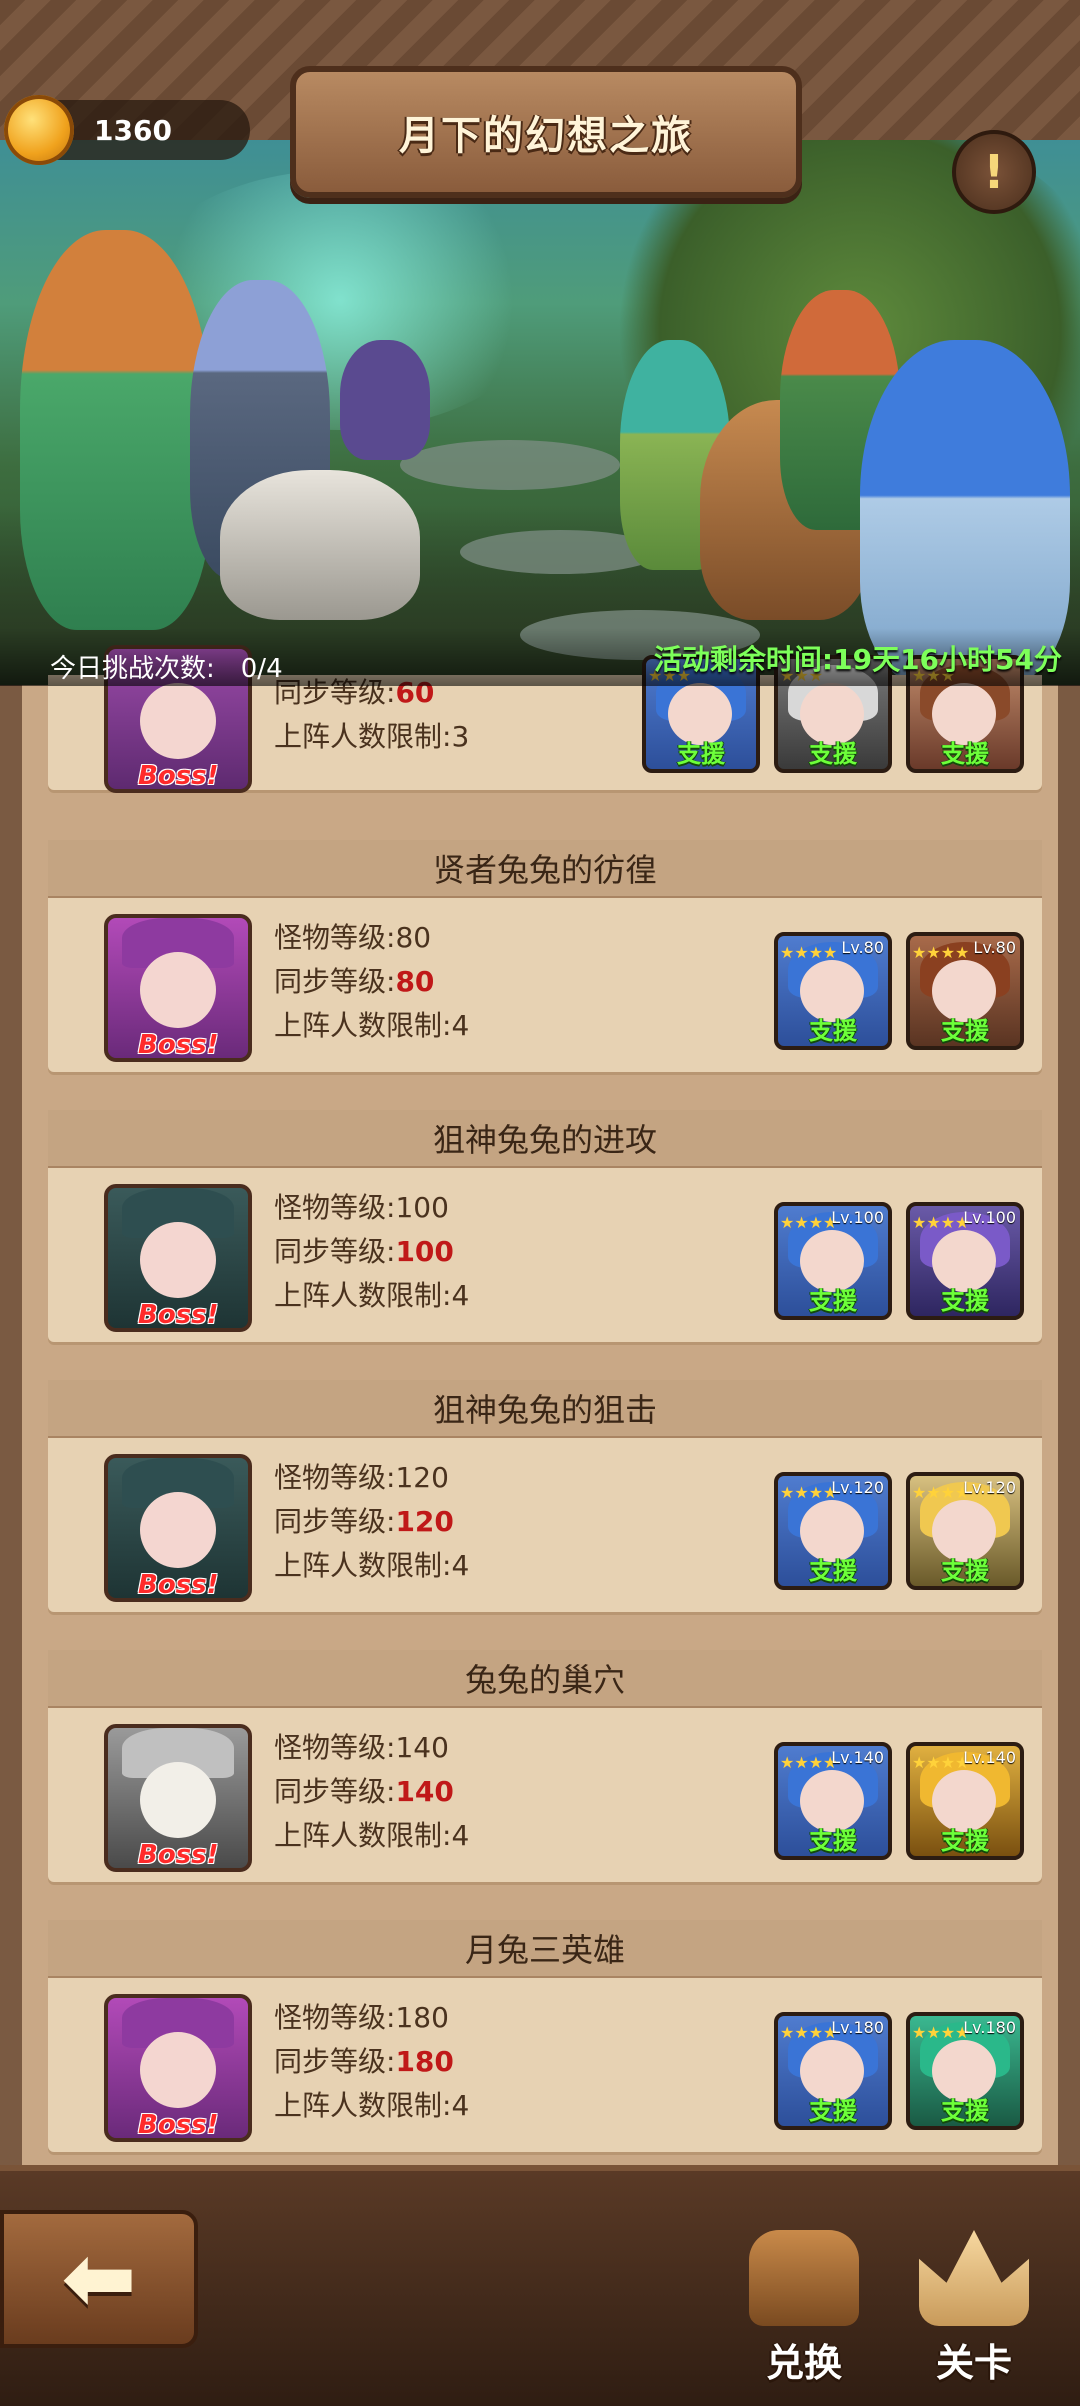 Image resolution: width=1080 pixels, height=2406 pixels. I want to click on event-info-button: !, so click(994, 172).